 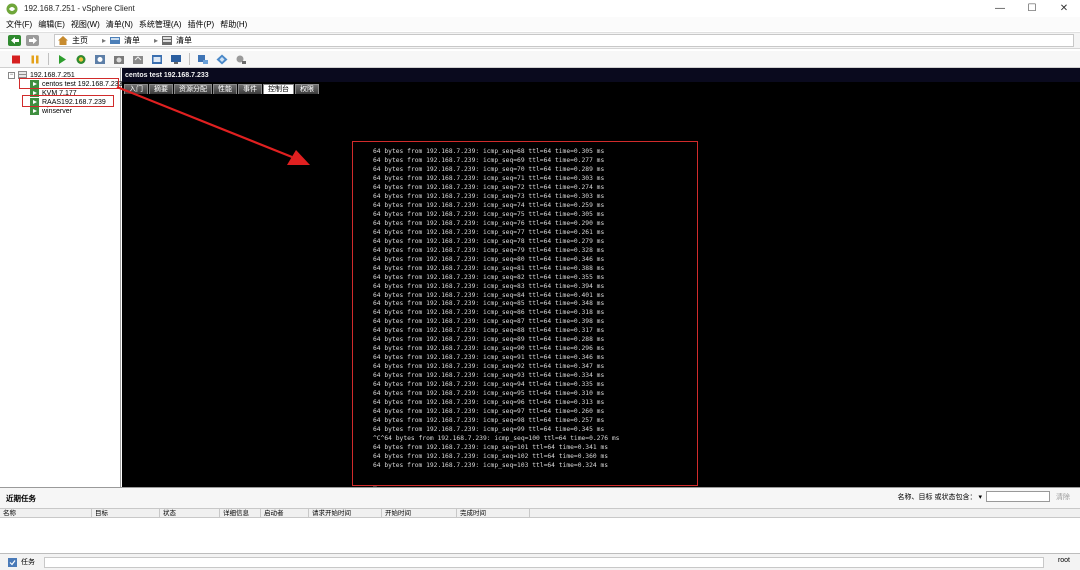 What do you see at coordinates (203, 59) in the screenshot?
I see `migrate-icon` at bounding box center [203, 59].